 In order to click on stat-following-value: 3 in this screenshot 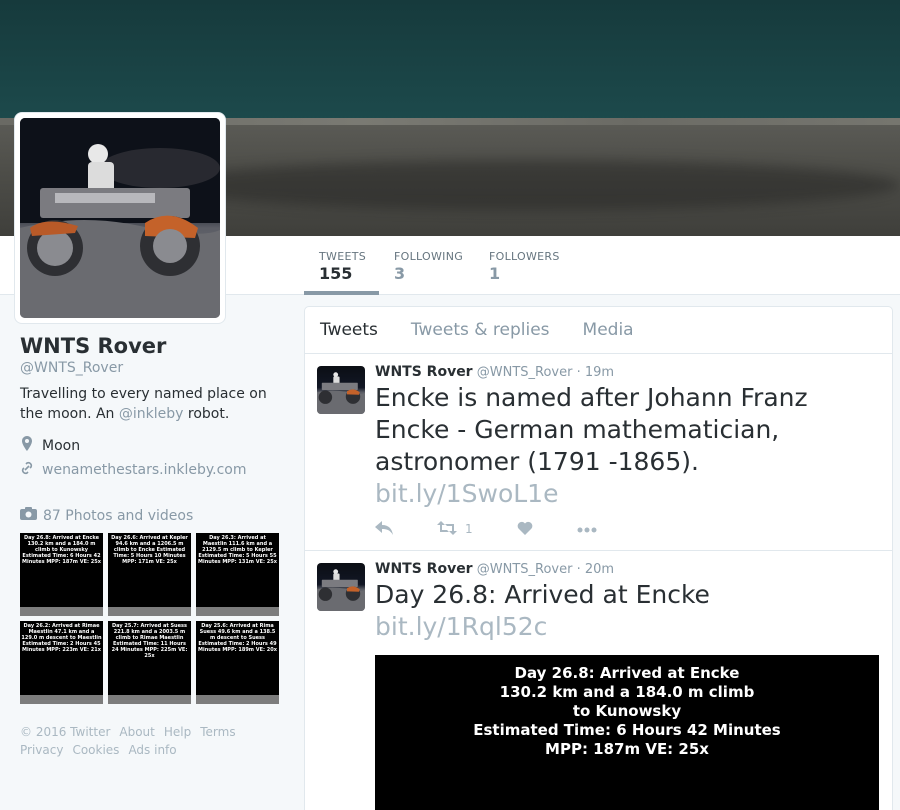, I will do `click(400, 273)`.